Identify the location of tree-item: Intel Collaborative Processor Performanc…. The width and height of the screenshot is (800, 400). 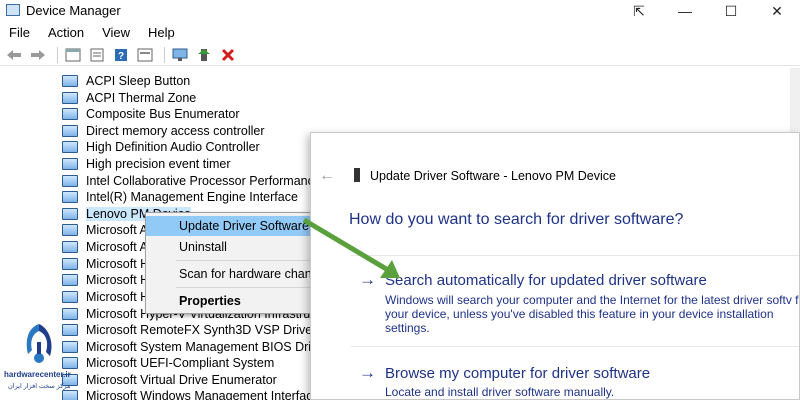
(191, 181).